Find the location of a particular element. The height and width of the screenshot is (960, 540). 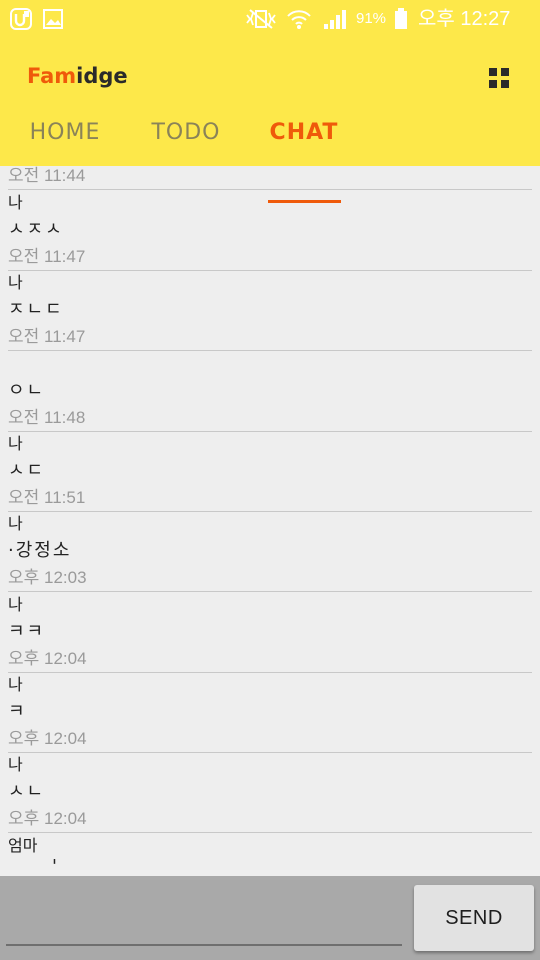

gallery-icon is located at coordinates (53, 19).